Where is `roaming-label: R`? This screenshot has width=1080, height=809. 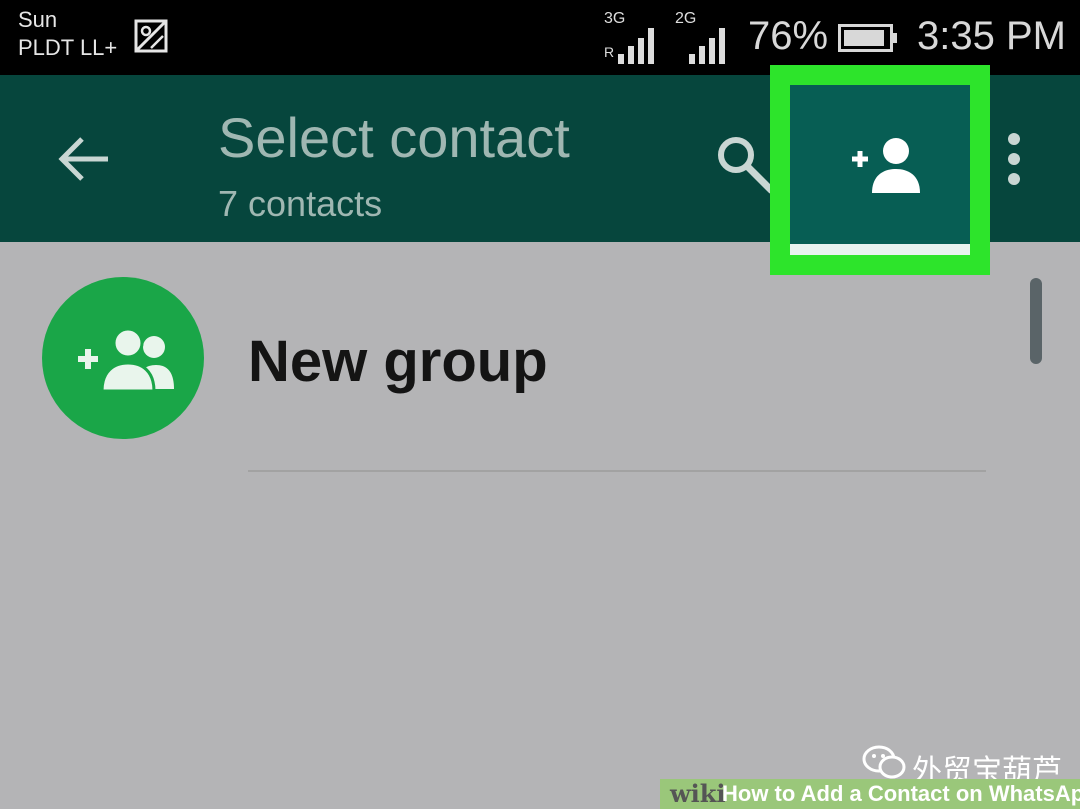 roaming-label: R is located at coordinates (609, 52).